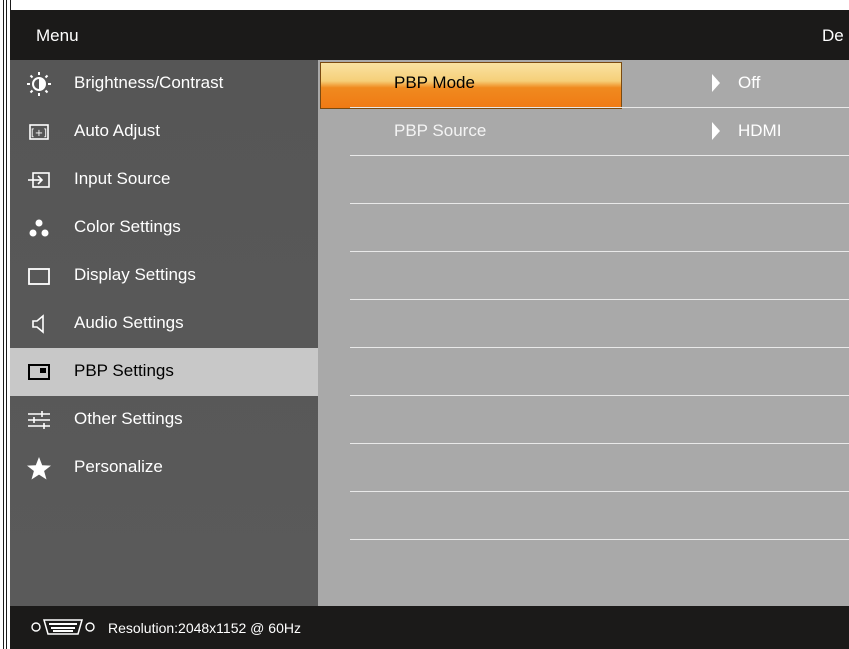 The image size is (849, 649). I want to click on sidebar-item-label: PBP Settings, so click(124, 370).